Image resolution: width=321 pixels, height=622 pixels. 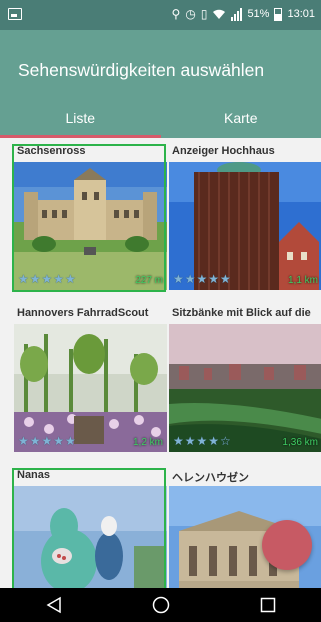 What do you see at coordinates (176, 14) in the screenshot?
I see `location-icon: ⚲` at bounding box center [176, 14].